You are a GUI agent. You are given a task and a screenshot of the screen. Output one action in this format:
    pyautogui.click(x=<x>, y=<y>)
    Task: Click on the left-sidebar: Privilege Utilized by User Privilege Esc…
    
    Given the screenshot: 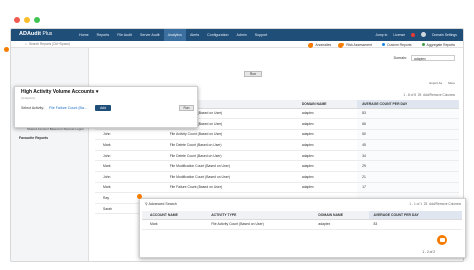 What is the action you would take?
    pyautogui.click(x=50, y=154)
    